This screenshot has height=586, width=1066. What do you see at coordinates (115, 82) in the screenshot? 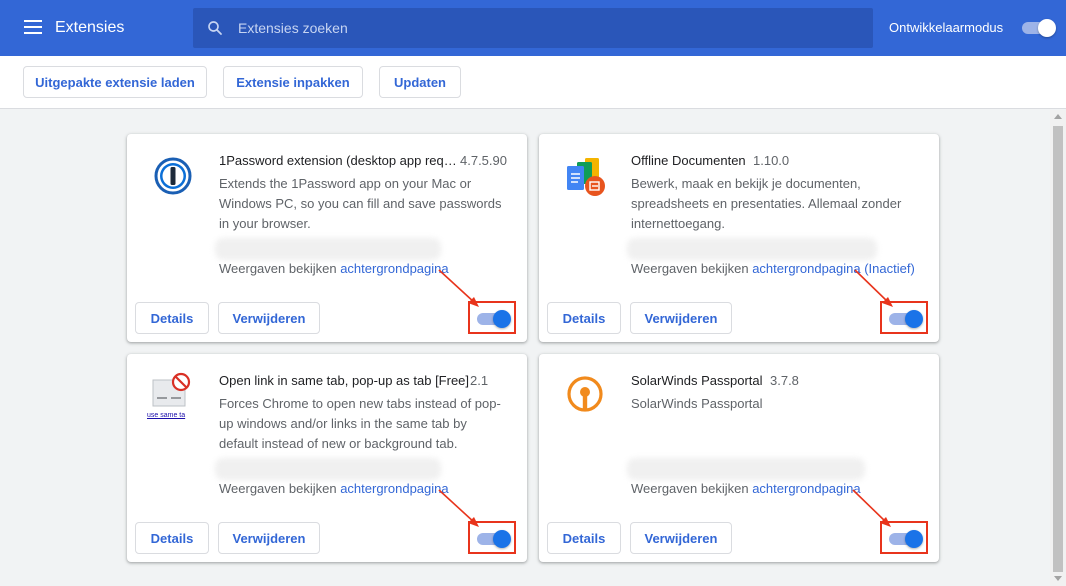
I see `load-unpacked-button: Uitgepakte extensie laden` at bounding box center [115, 82].